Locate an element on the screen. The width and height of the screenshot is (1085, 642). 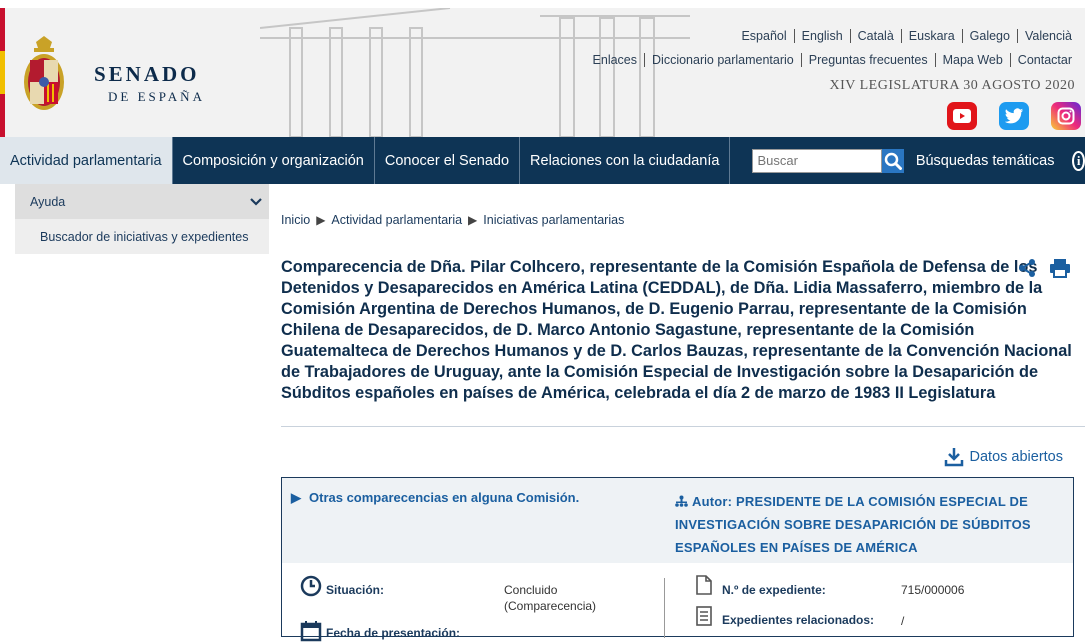
title-actions is located at coordinates (1044, 268).